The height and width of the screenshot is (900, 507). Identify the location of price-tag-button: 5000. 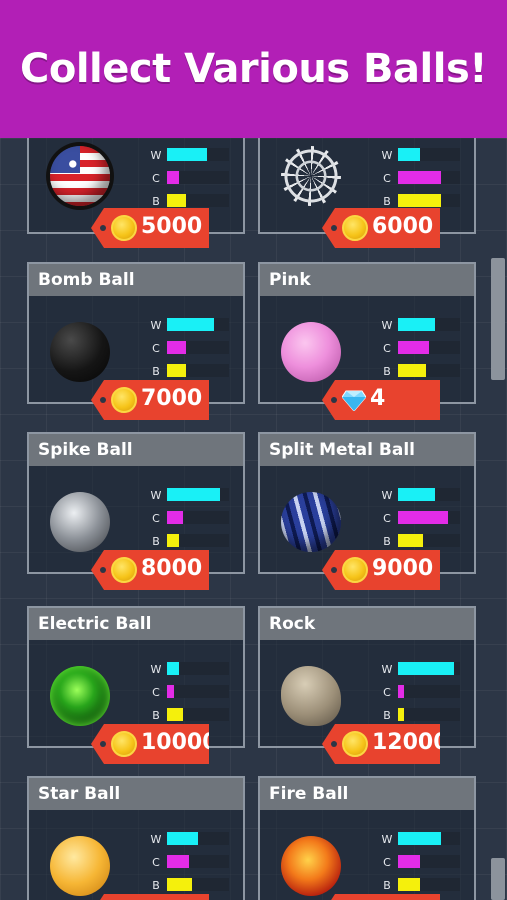
(150, 228).